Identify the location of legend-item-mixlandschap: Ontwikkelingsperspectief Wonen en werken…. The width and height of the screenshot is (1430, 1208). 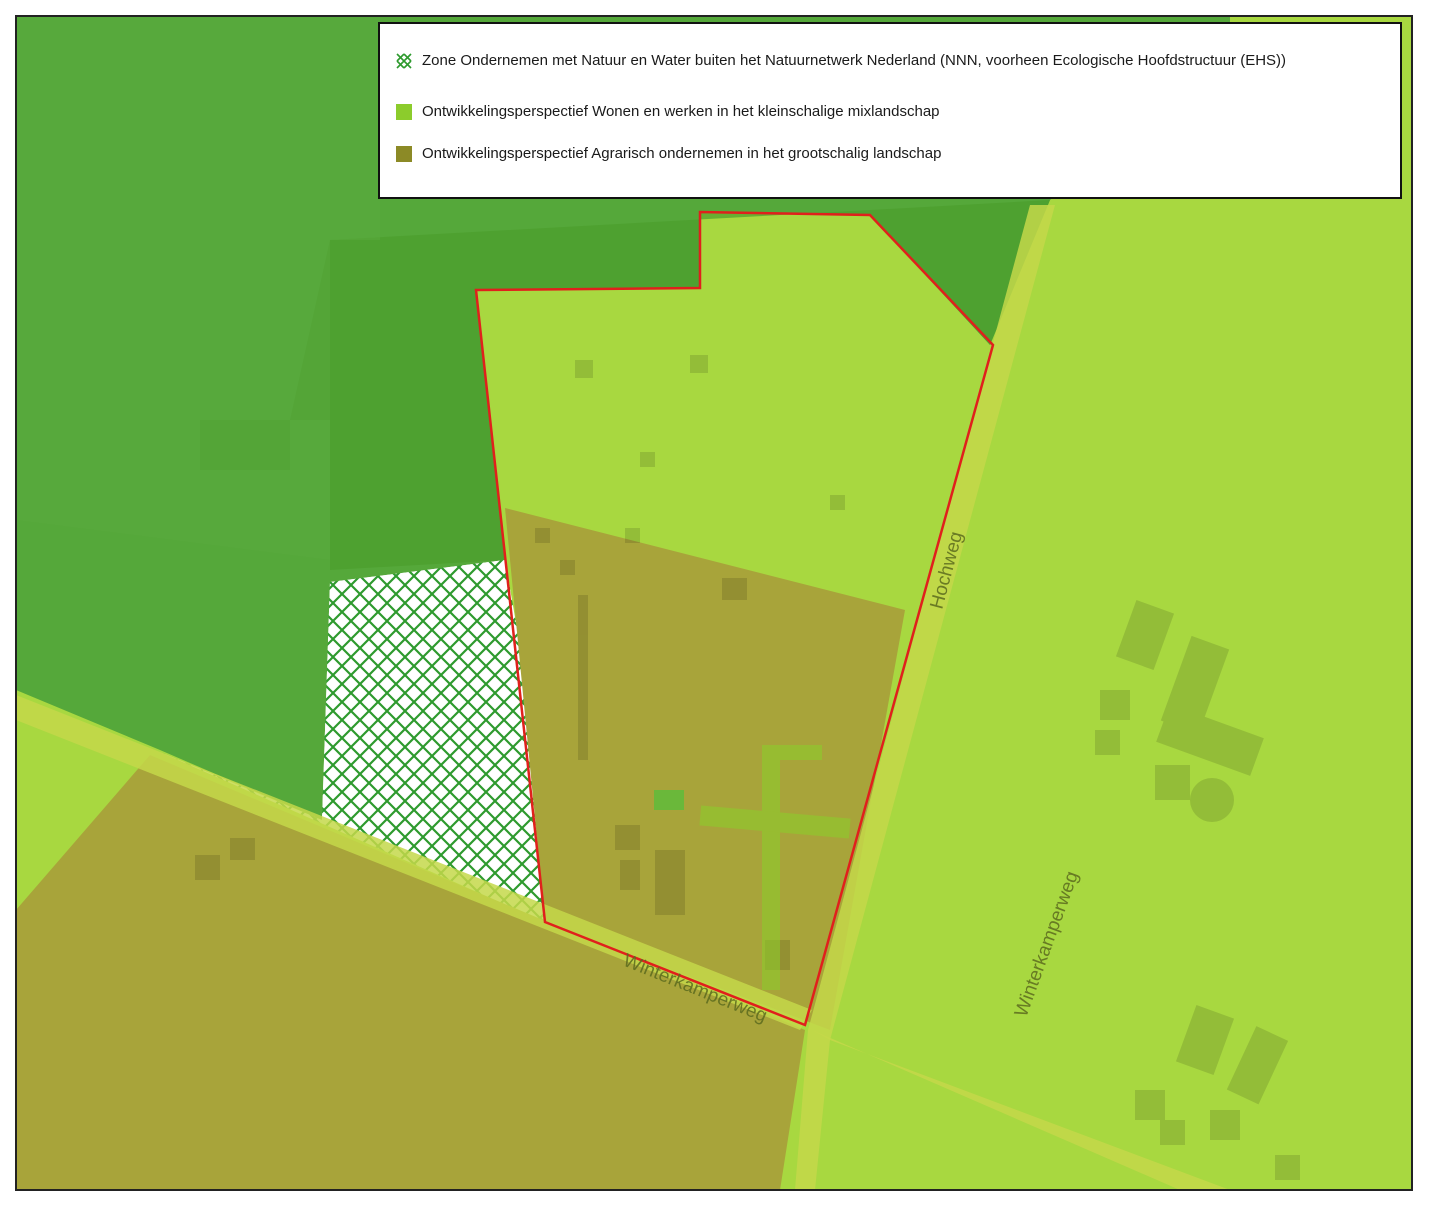
(668, 111).